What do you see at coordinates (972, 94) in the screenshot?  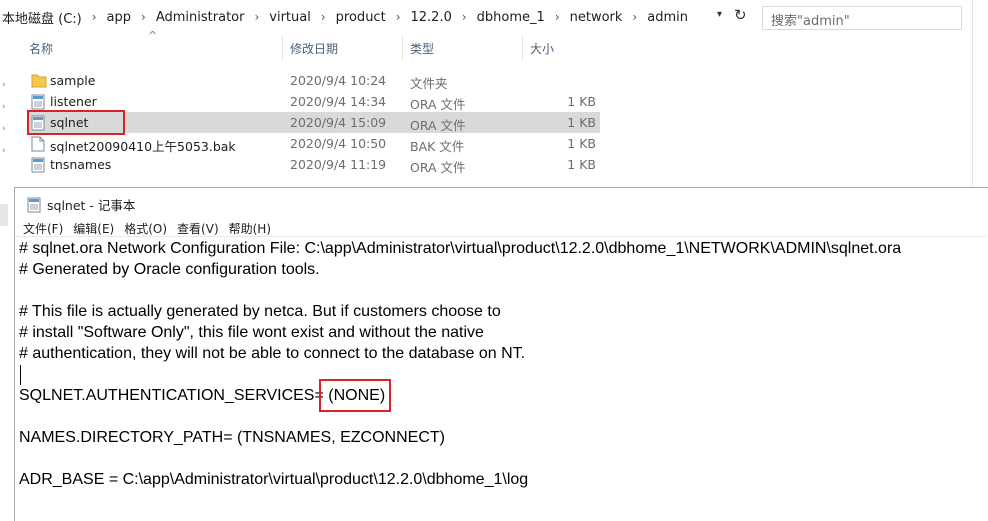 I see `window-divider` at bounding box center [972, 94].